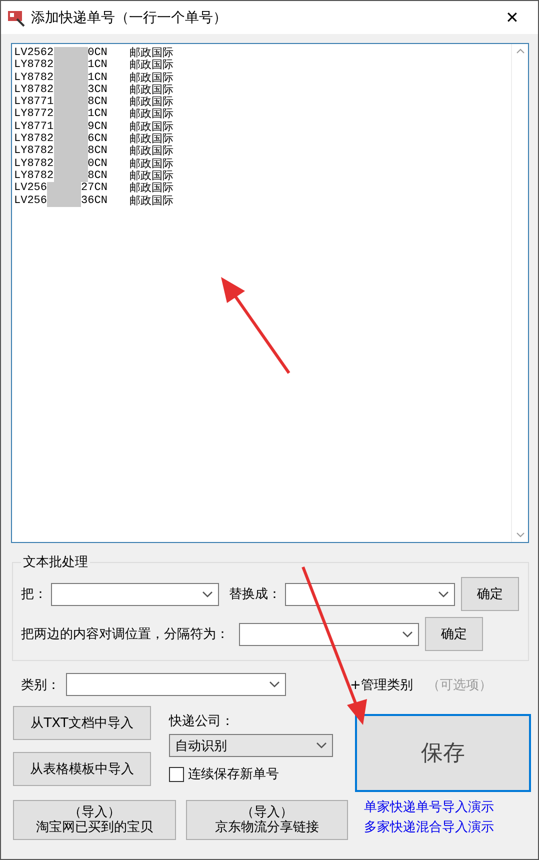  I want to click on tracking-number-prefix: LV2562, so click(34, 53).